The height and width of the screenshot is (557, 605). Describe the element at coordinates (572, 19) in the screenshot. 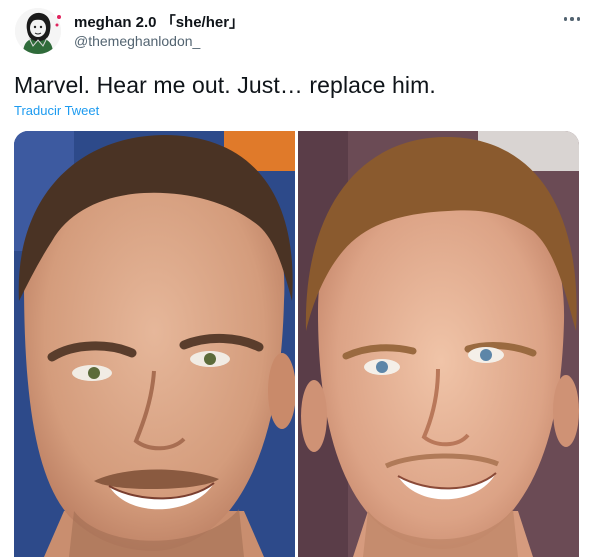

I see `more-options-button` at that location.